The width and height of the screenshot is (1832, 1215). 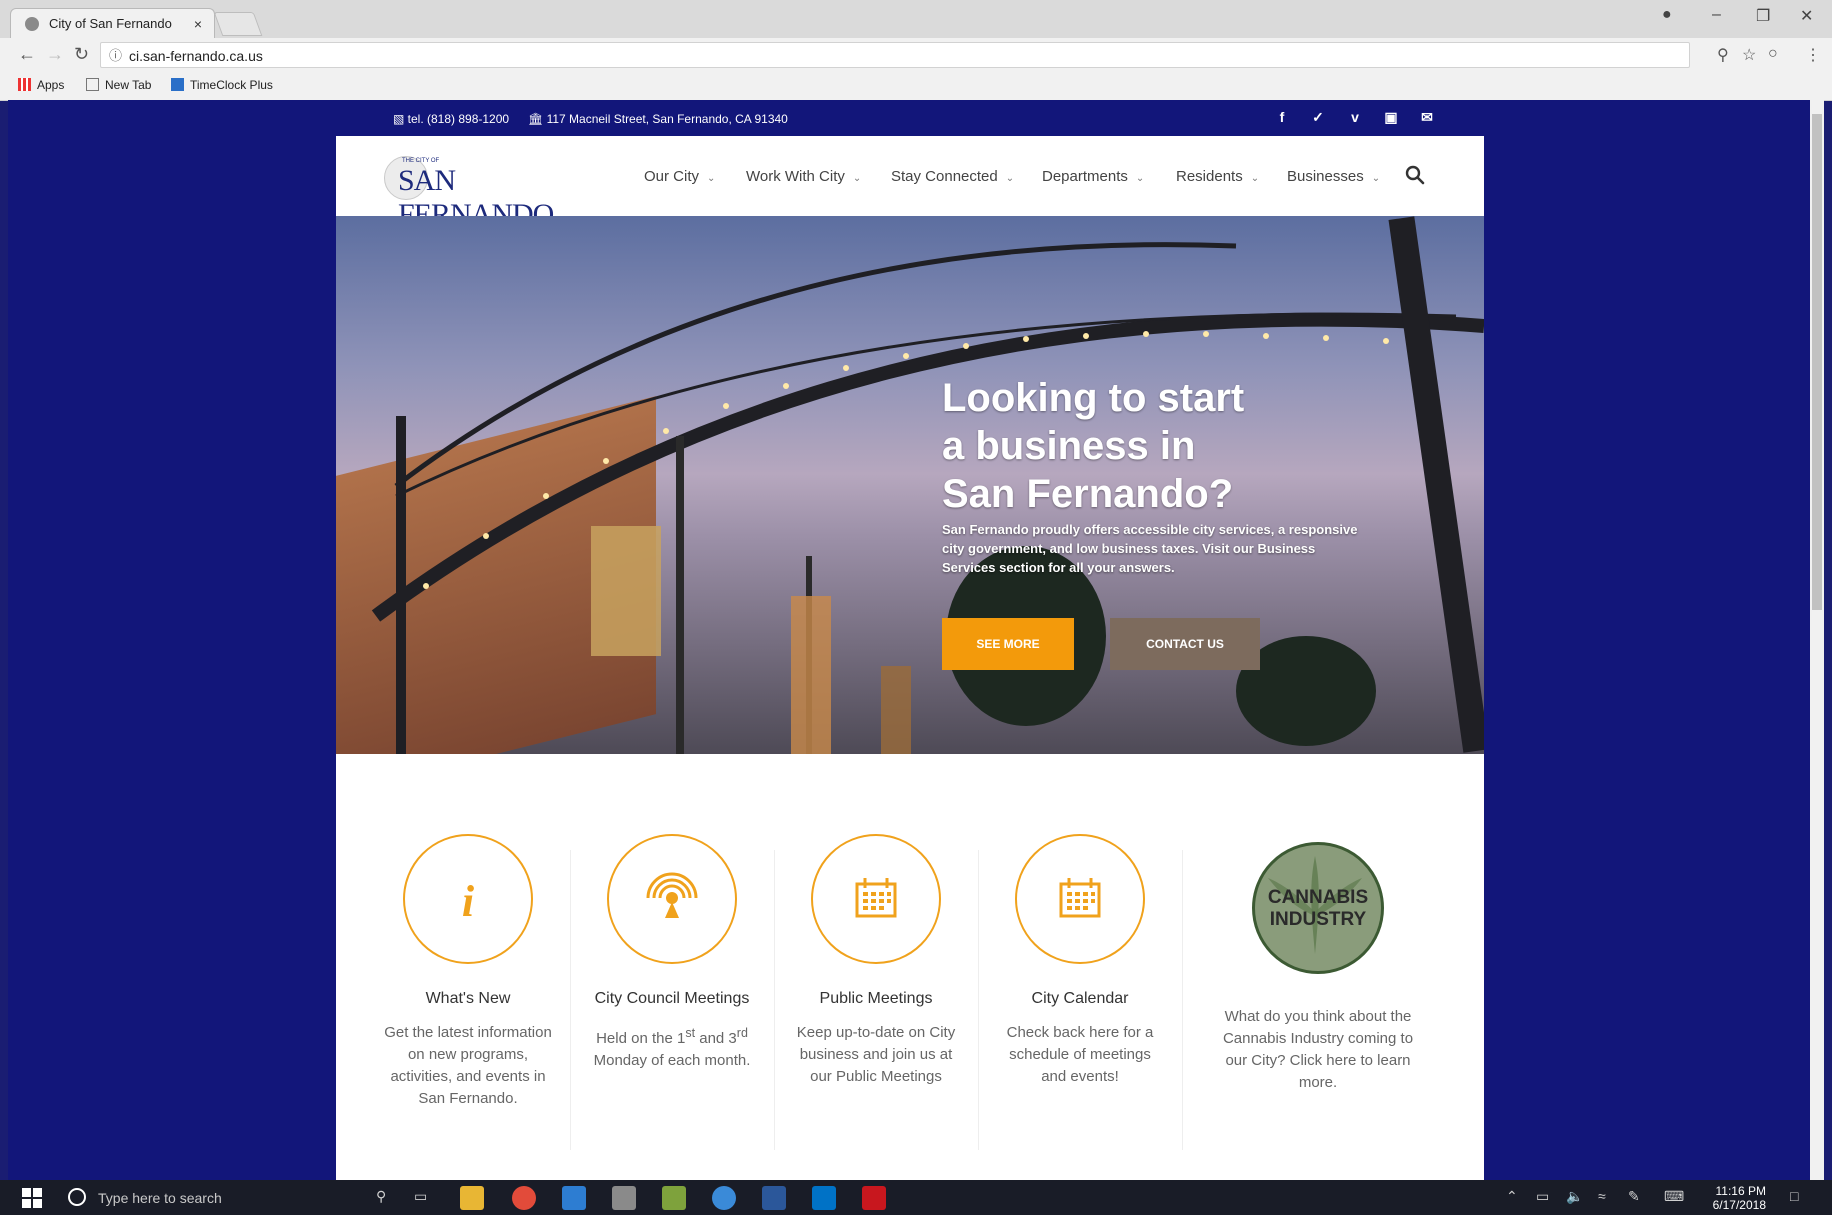 I want to click on calendar-icon, so click(x=1080, y=898).